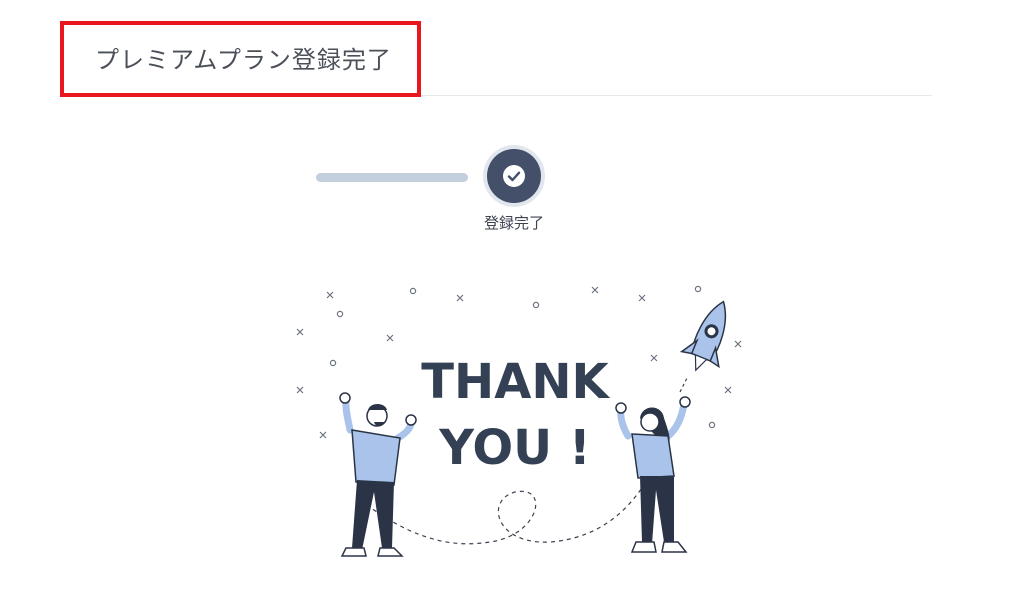 This screenshot has width=1024, height=594. Describe the element at coordinates (514, 448) in the screenshot. I see `thank-you-line2: YOU !` at that location.